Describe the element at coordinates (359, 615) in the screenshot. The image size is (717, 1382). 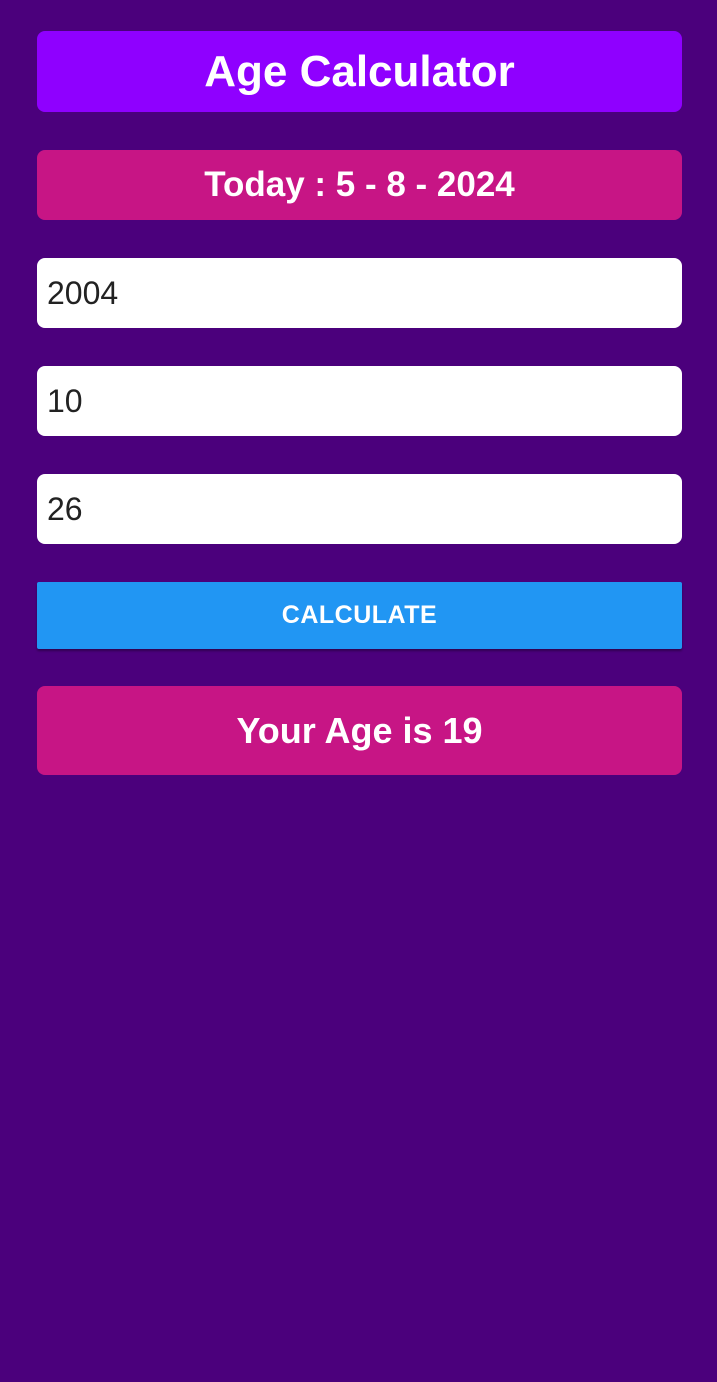
I see `calculate-button: CALCULATE` at that location.